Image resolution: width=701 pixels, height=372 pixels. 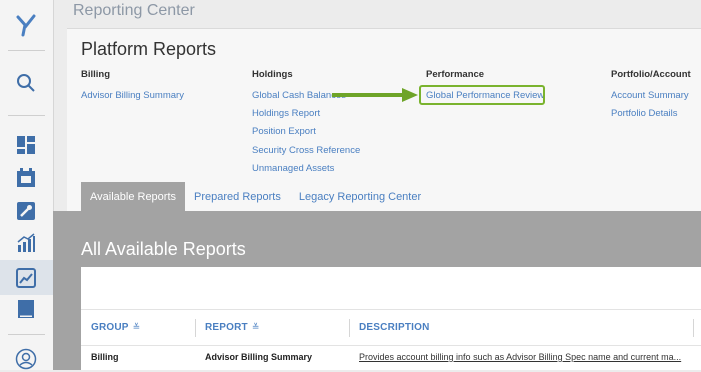 What do you see at coordinates (26, 83) in the screenshot?
I see `search-icon` at bounding box center [26, 83].